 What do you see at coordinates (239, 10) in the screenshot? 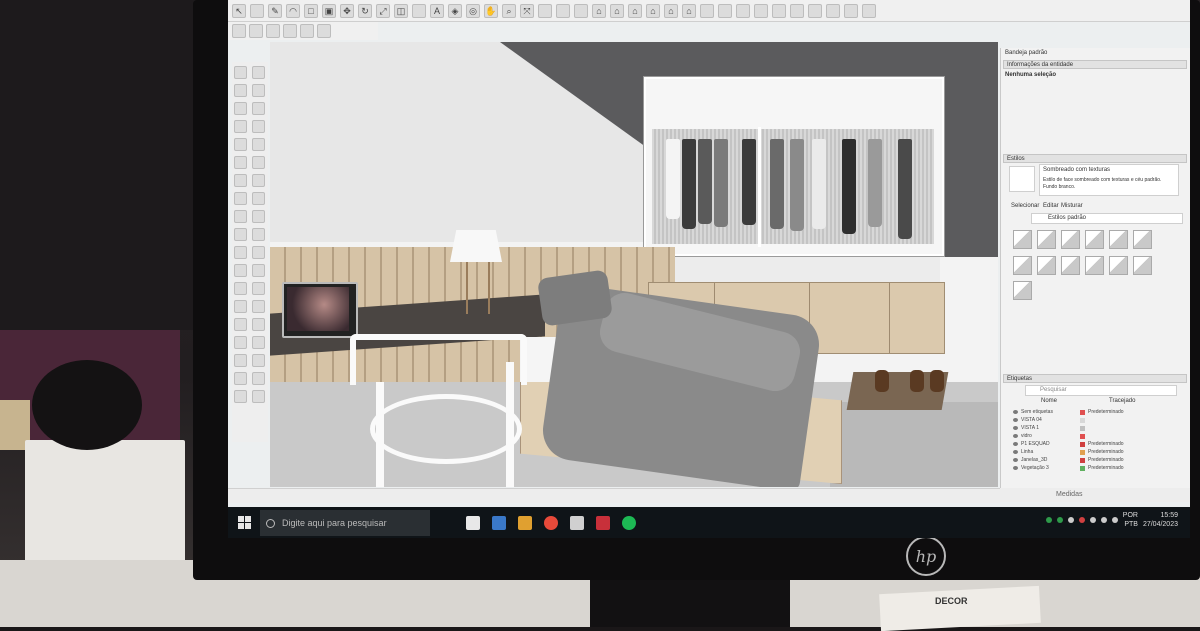
I see `select-tool-icon: ↖` at bounding box center [239, 10].